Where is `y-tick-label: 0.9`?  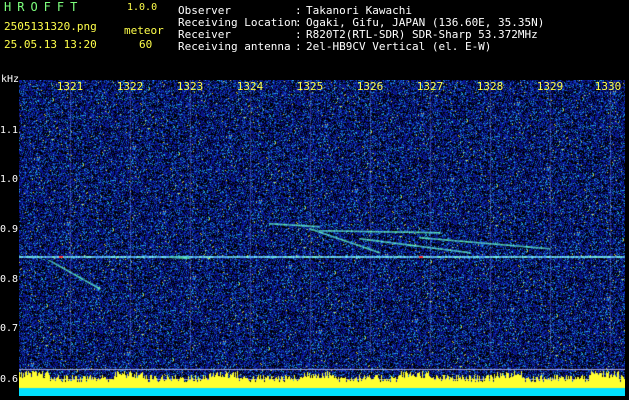
y-tick-label: 0.9 is located at coordinates (9, 229).